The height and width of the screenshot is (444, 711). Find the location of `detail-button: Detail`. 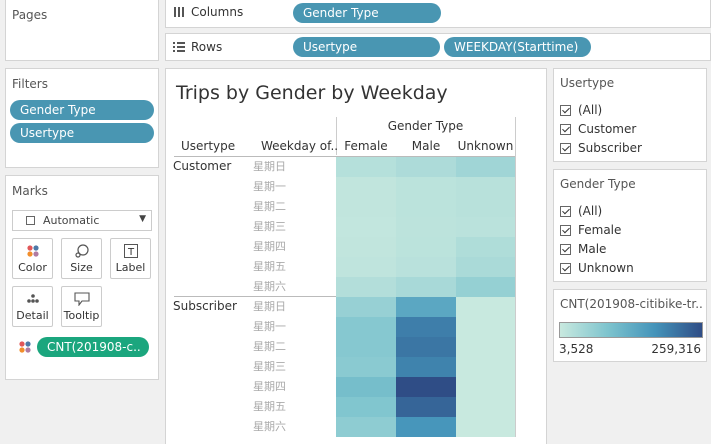

detail-button: Detail is located at coordinates (32, 306).